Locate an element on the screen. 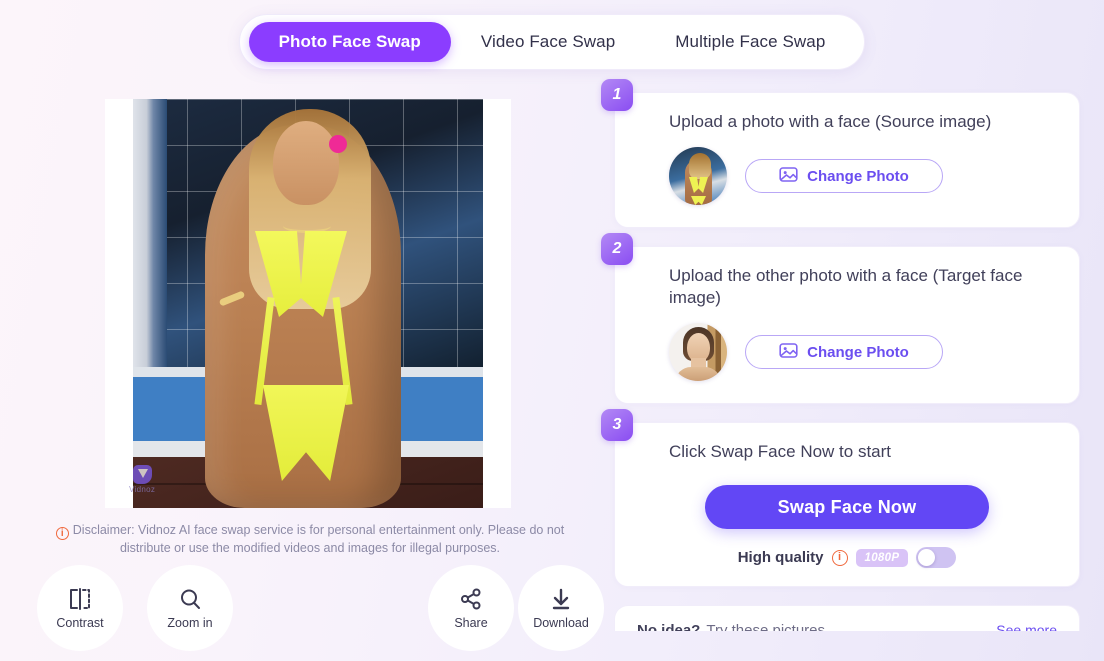 The height and width of the screenshot is (661, 1104). change-photo-button-1: Change Photo is located at coordinates (844, 176).